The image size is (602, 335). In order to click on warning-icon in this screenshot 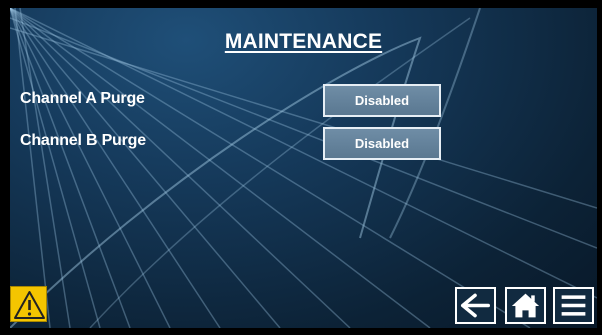, I will do `click(29, 305)`.